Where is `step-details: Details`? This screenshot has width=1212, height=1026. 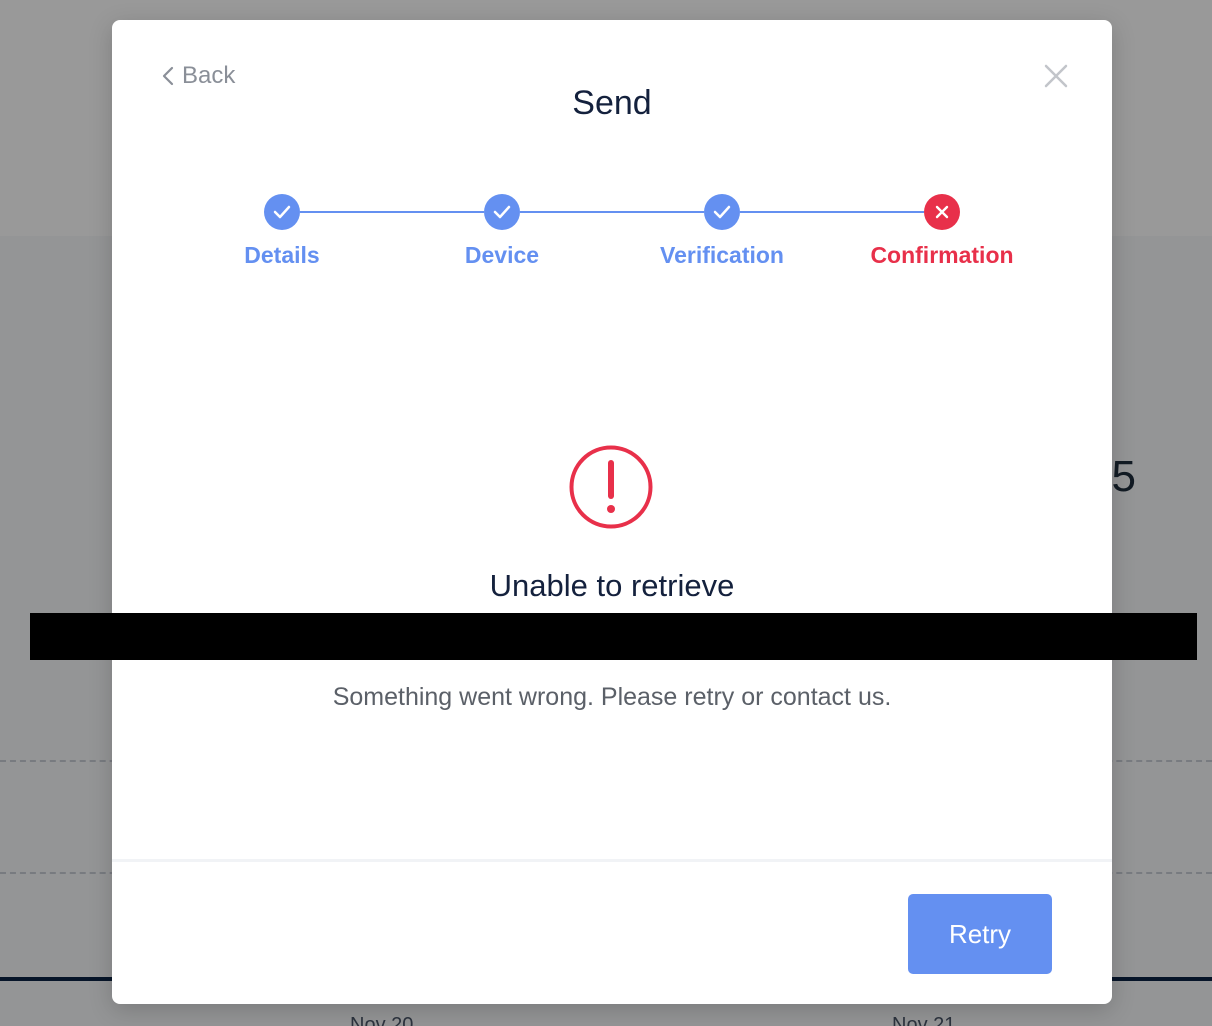
step-details: Details is located at coordinates (282, 230).